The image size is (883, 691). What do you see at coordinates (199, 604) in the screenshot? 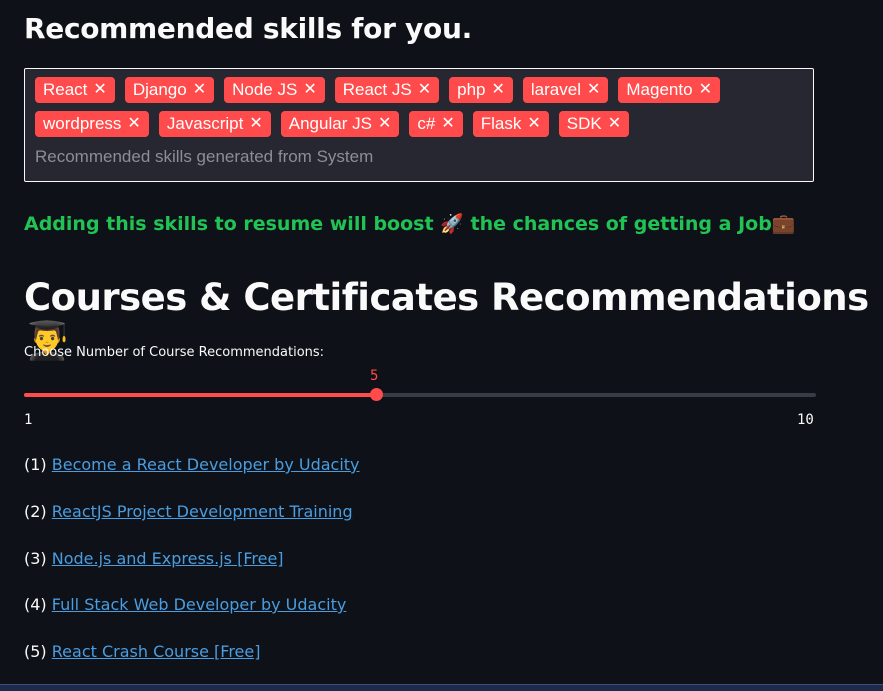
I see `course-link: Full Stack Web Developer by Udacity` at bounding box center [199, 604].